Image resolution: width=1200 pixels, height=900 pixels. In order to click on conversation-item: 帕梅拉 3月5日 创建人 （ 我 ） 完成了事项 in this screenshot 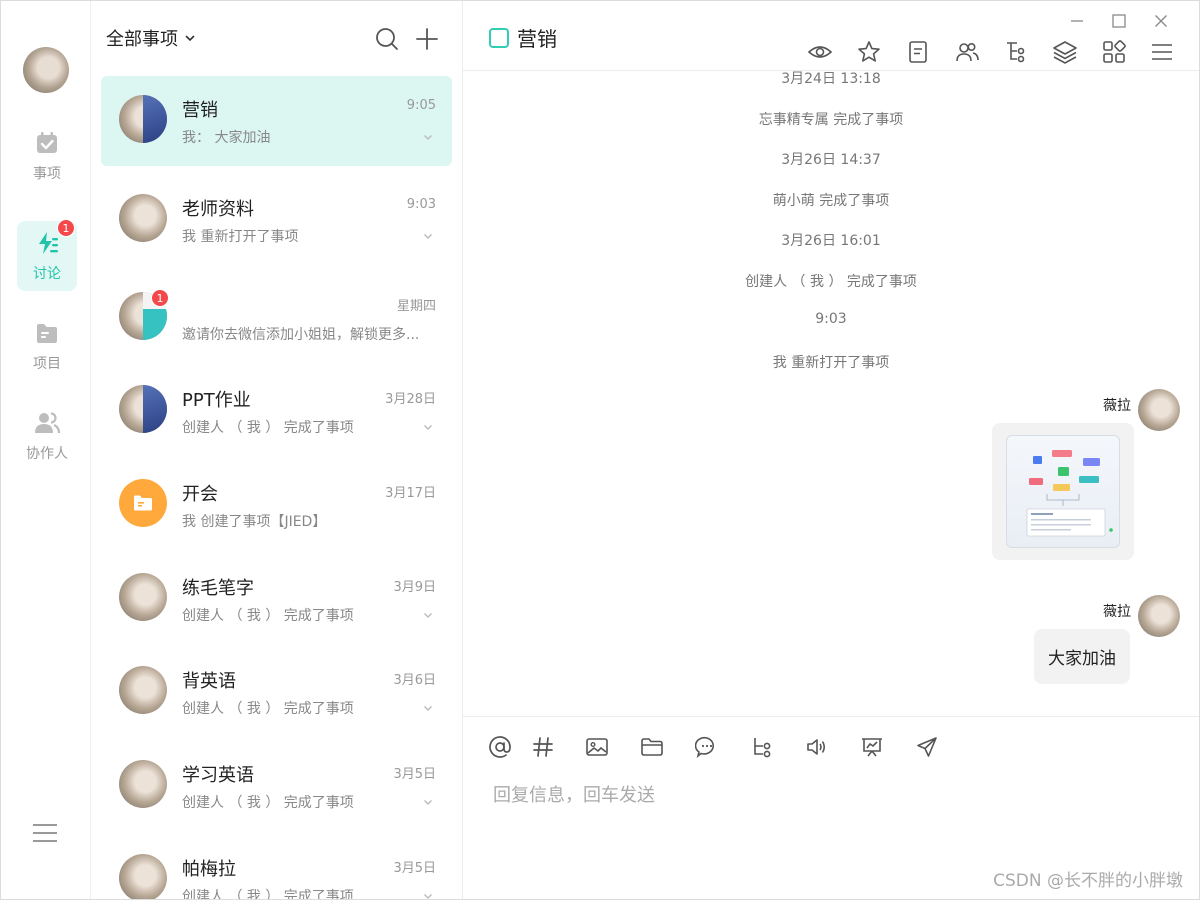, I will do `click(276, 867)`.